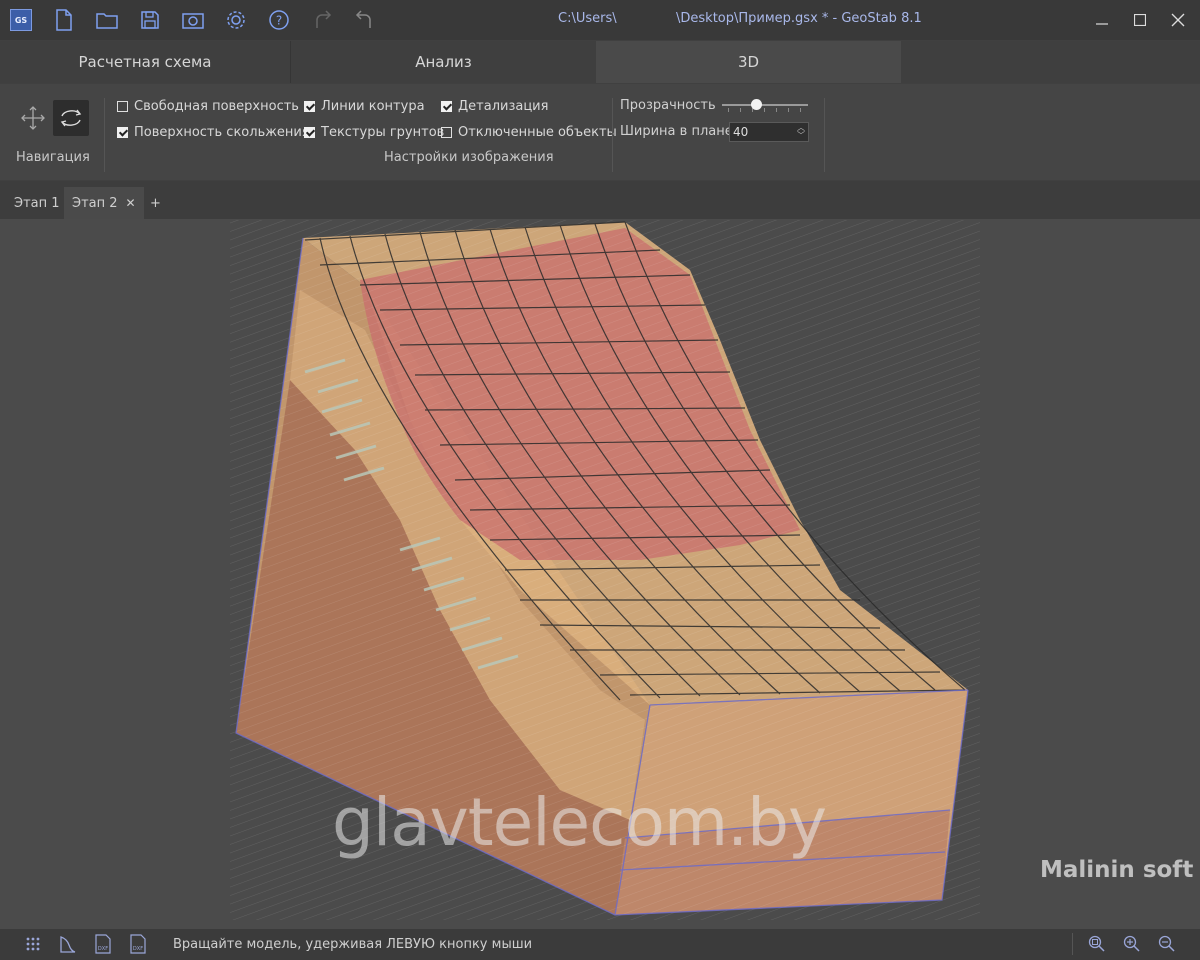 Image resolution: width=1200 pixels, height=960 pixels. I want to click on pan-arrows-icon, so click(33, 118).